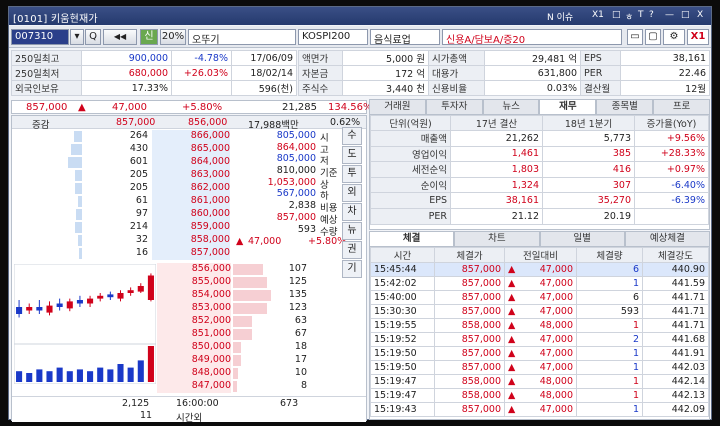  I want to click on stock-info-row: 주식수 3,440 천 신용비율 0.03% 결산월 12월, so click(504, 88).